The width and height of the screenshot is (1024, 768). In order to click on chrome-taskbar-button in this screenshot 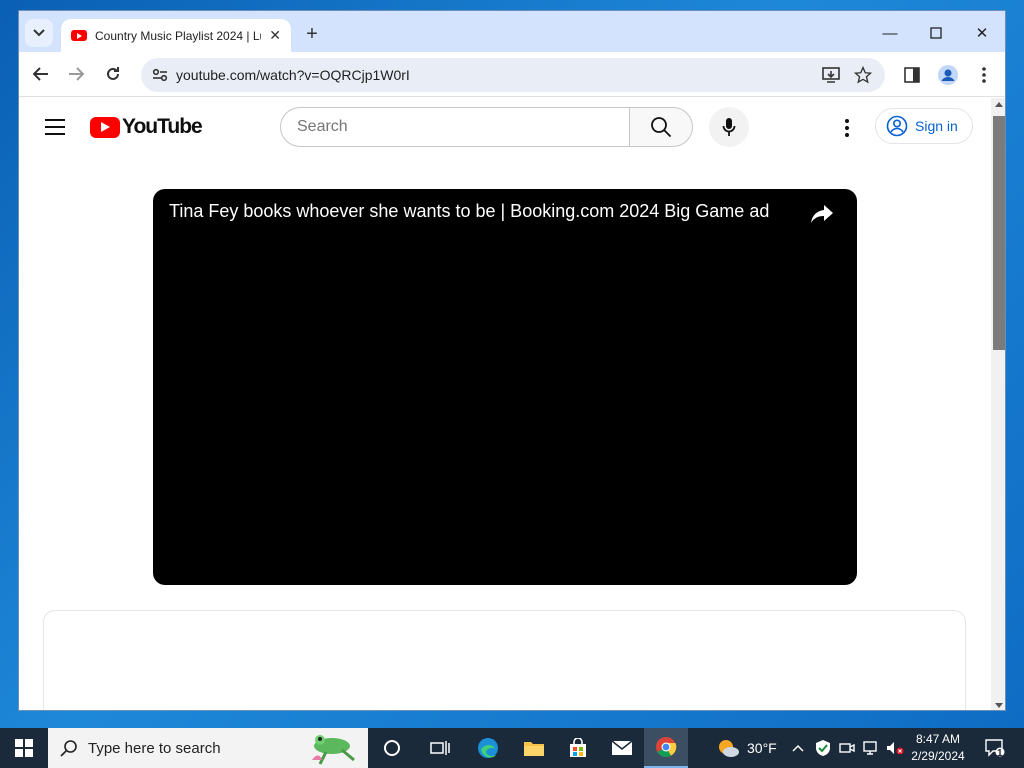, I will do `click(666, 748)`.